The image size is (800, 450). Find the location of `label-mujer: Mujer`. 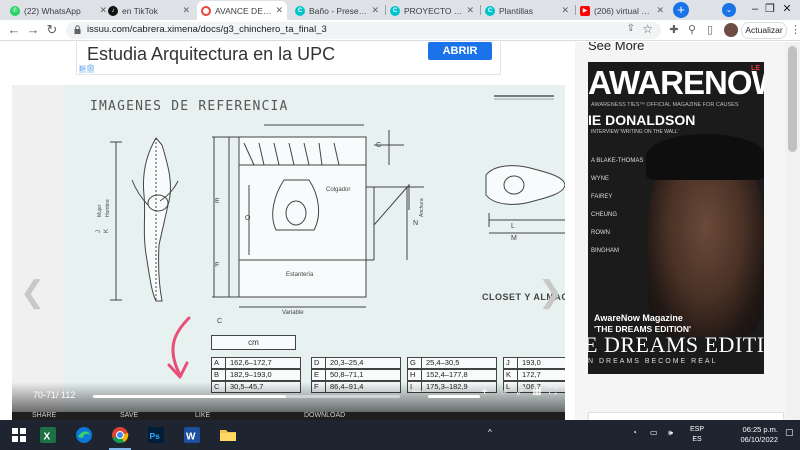

label-mujer: Mujer is located at coordinates (100, 210).